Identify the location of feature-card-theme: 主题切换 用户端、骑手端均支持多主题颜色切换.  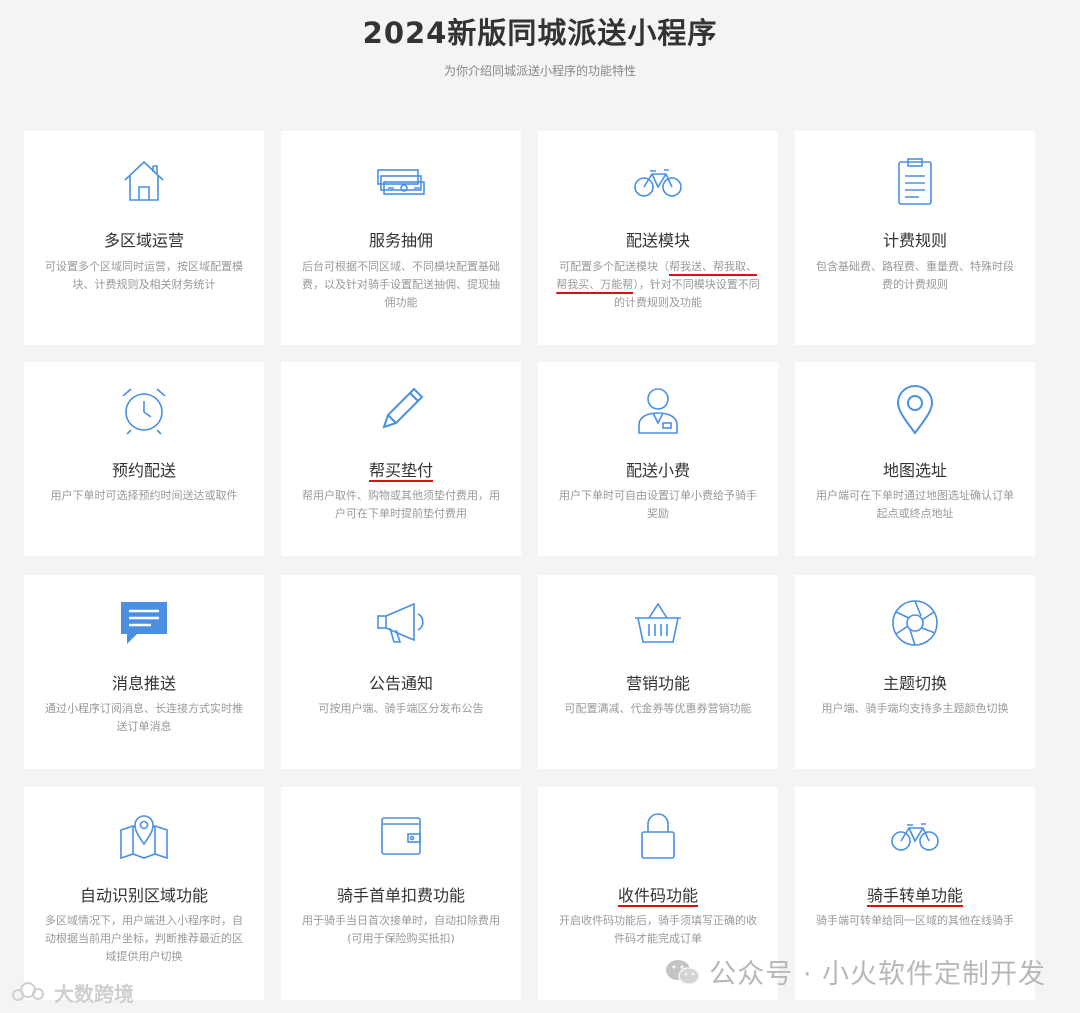
(915, 672).